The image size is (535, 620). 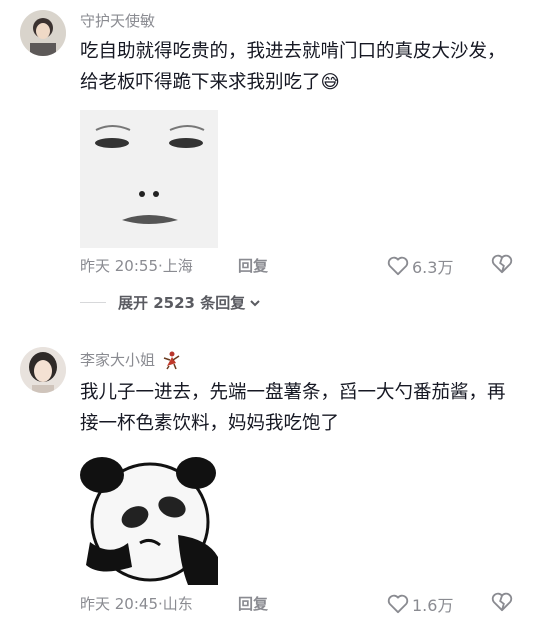 I want to click on location: 上海, so click(x=177, y=266).